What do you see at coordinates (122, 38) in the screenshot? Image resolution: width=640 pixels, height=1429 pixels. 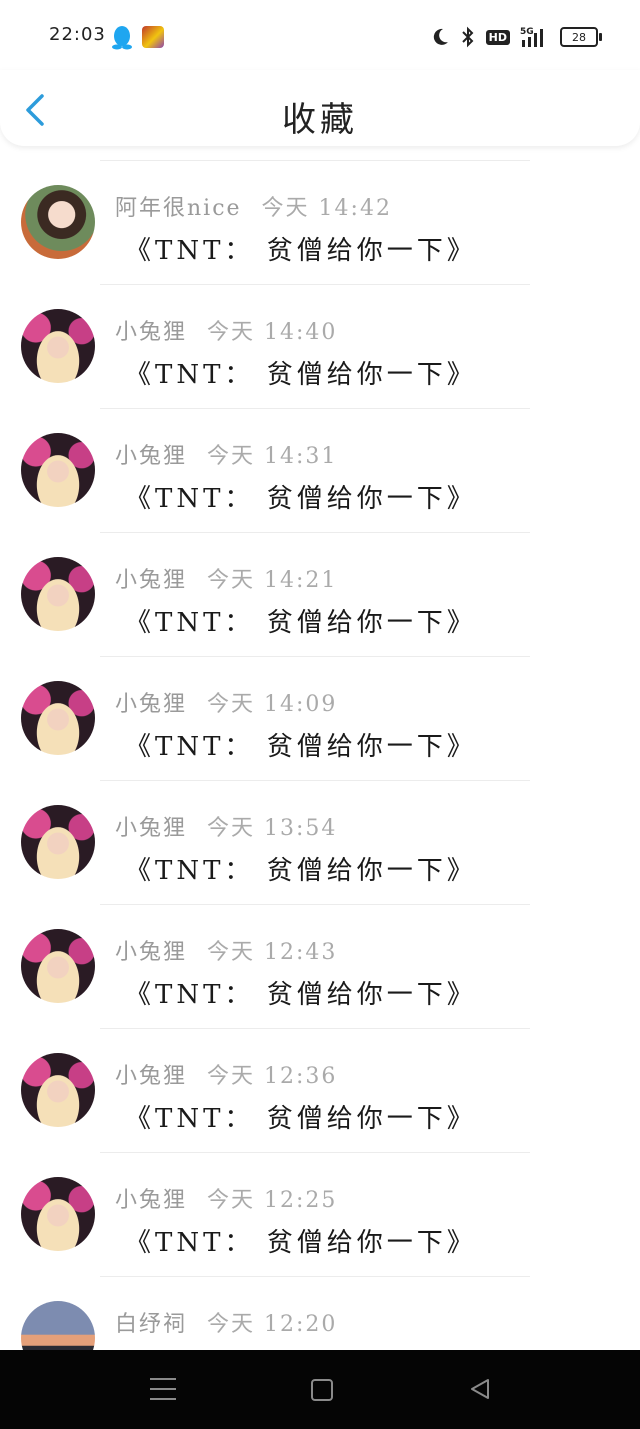 I see `qq-penguin-icon` at bounding box center [122, 38].